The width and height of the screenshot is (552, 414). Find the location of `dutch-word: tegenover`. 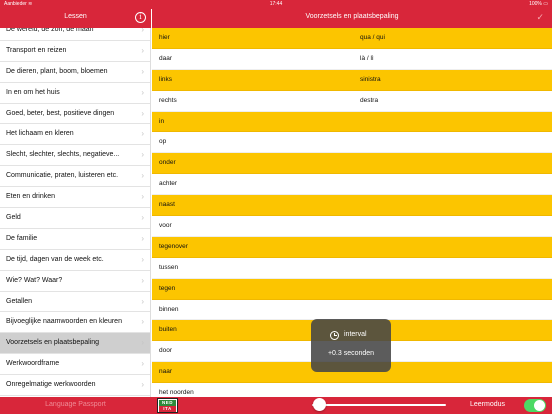

dutch-word: tegenover is located at coordinates (173, 246).